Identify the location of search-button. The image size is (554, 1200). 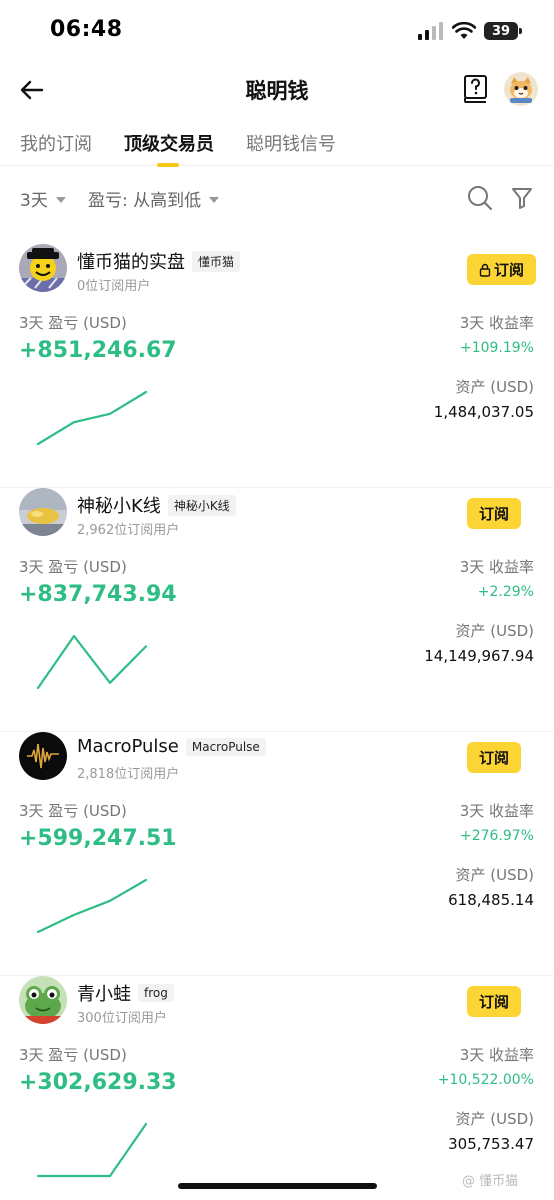
(480, 198).